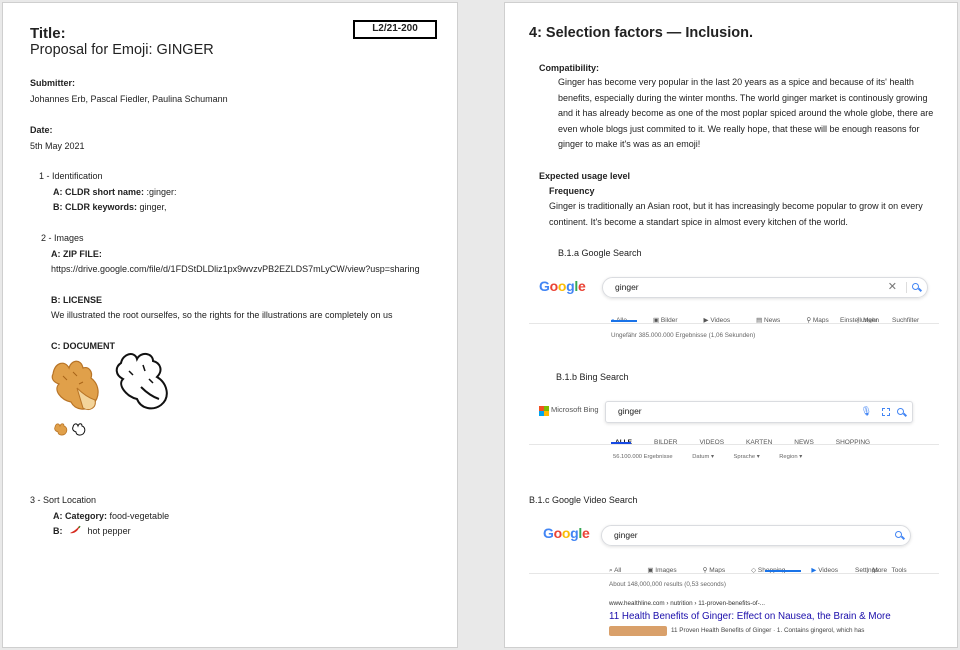 Image resolution: width=960 pixels, height=650 pixels. What do you see at coordinates (906, 287) in the screenshot?
I see `search-divider` at bounding box center [906, 287].